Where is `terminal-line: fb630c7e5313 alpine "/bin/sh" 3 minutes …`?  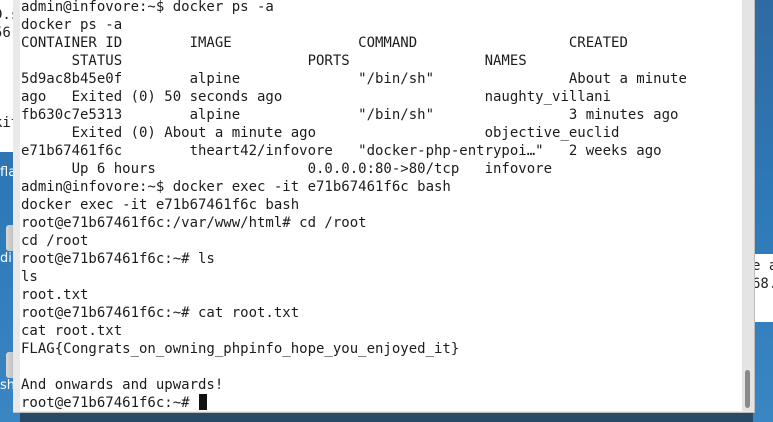
terminal-line: fb630c7e5313 alpine "/bin/sh" 3 minutes … is located at coordinates (350, 115).